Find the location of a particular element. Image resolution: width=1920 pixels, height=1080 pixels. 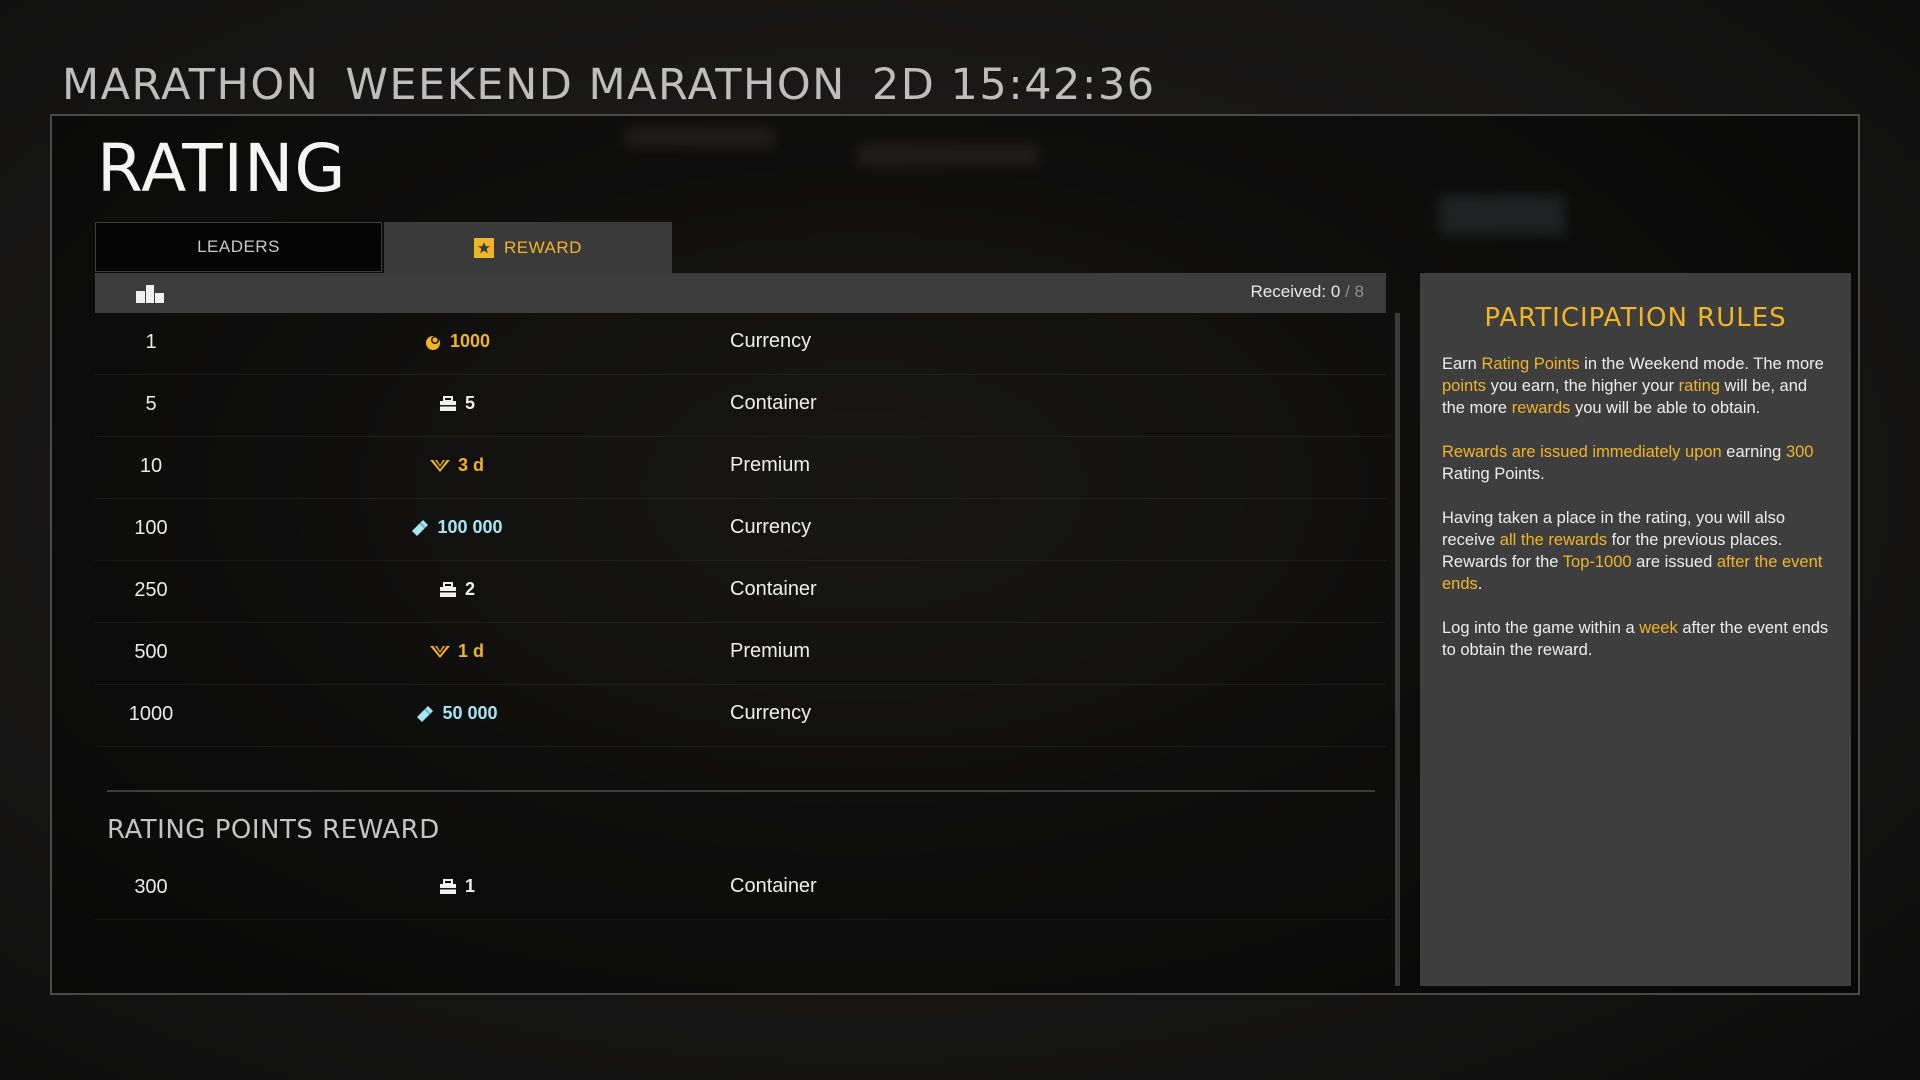

reward-row: 1 1000 Currency is located at coordinates (740, 344).